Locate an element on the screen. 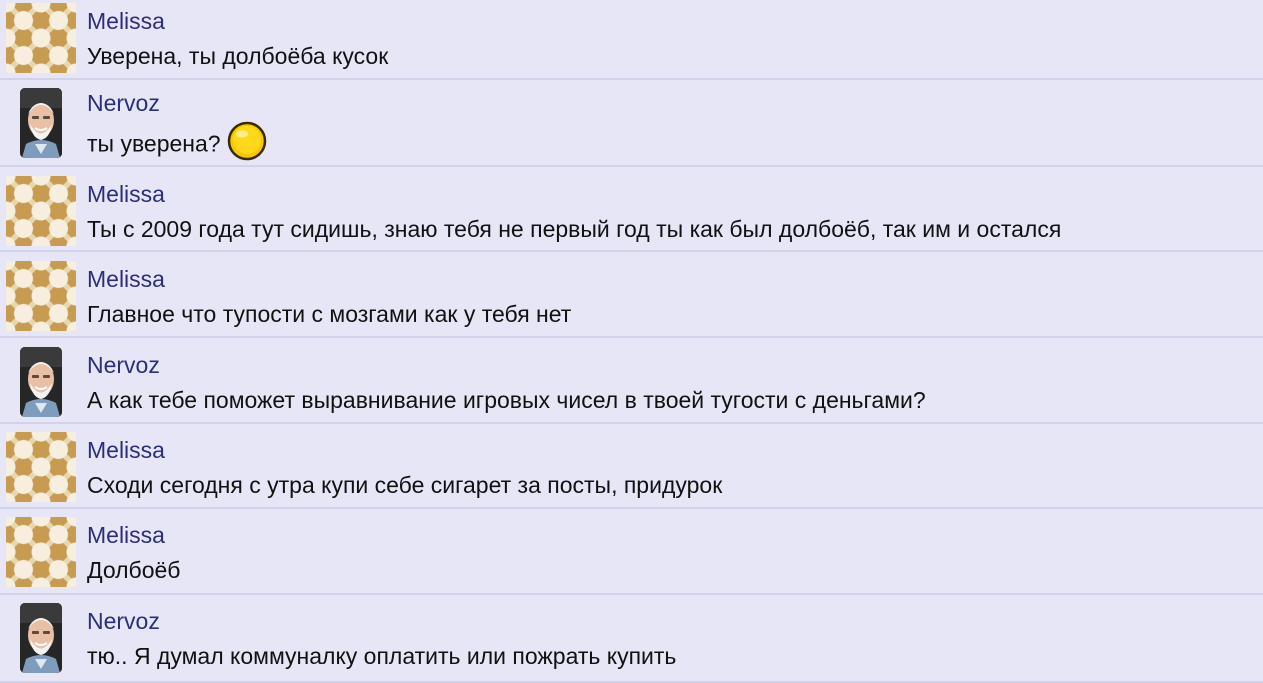 The height and width of the screenshot is (683, 1263). message-text: ты уверена? is located at coordinates (177, 143).